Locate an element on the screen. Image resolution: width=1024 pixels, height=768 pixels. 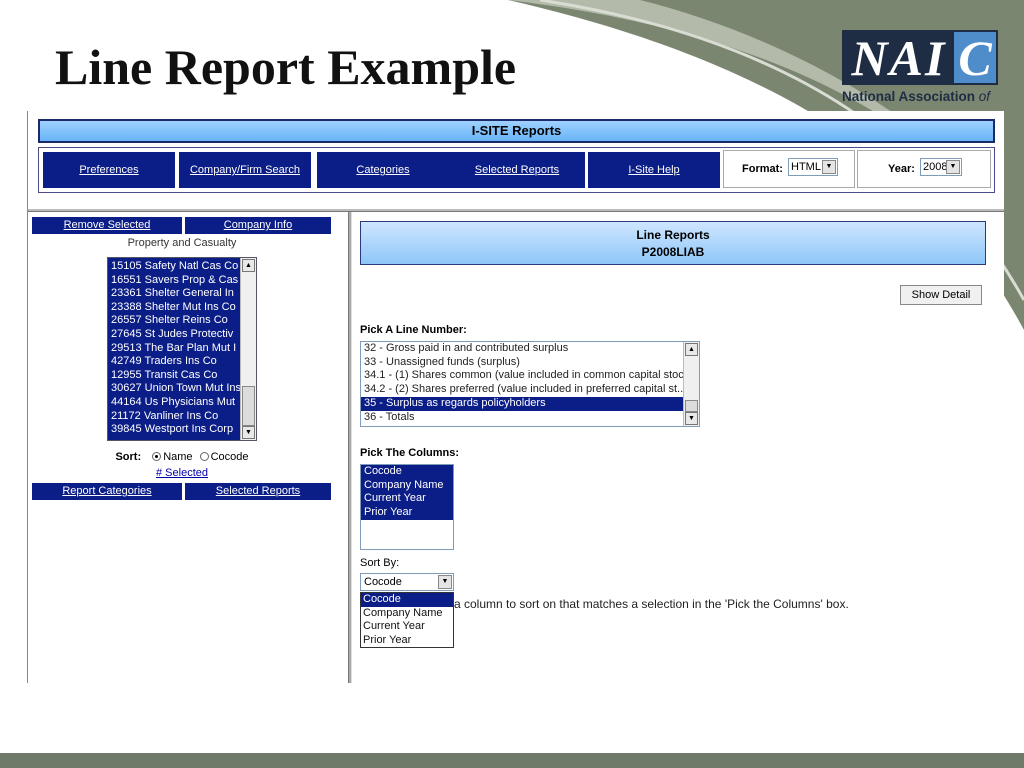
year-box: Year: 2008 ▼ is located at coordinates (924, 169).